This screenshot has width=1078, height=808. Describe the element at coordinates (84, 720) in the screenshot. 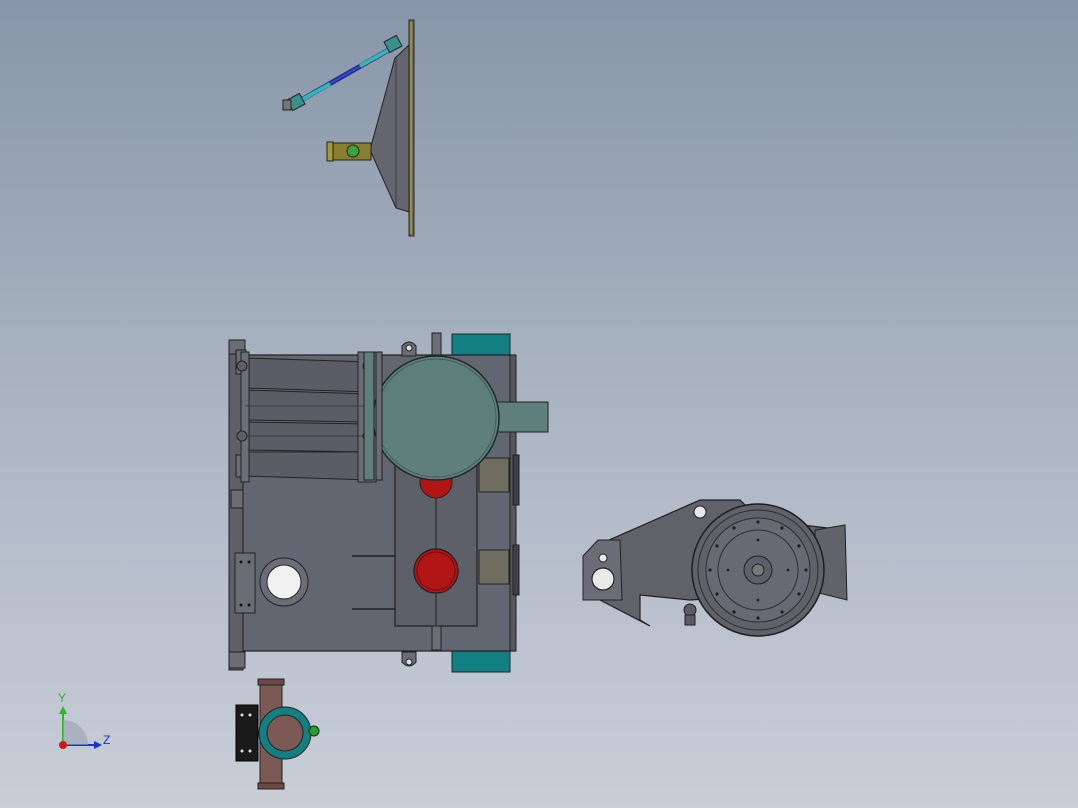

I see `orientation-triad: Y Z` at that location.